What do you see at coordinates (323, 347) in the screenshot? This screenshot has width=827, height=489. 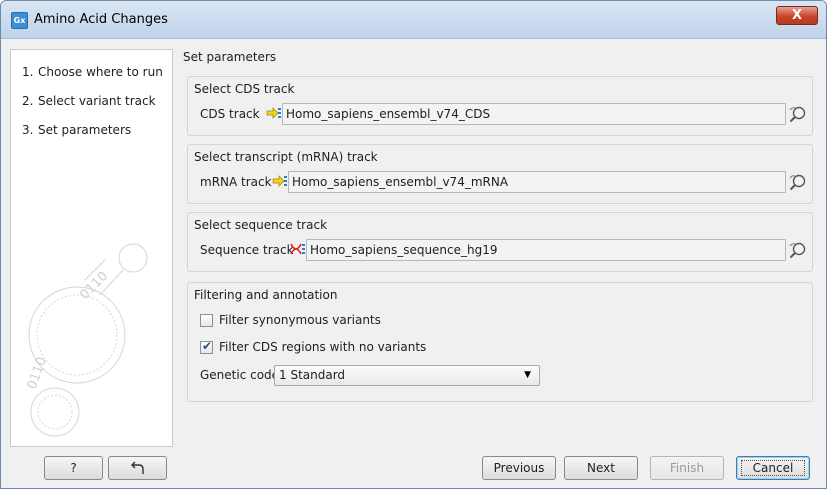 I see `filter-cds-label: Filter CDS regions with no variants` at bounding box center [323, 347].